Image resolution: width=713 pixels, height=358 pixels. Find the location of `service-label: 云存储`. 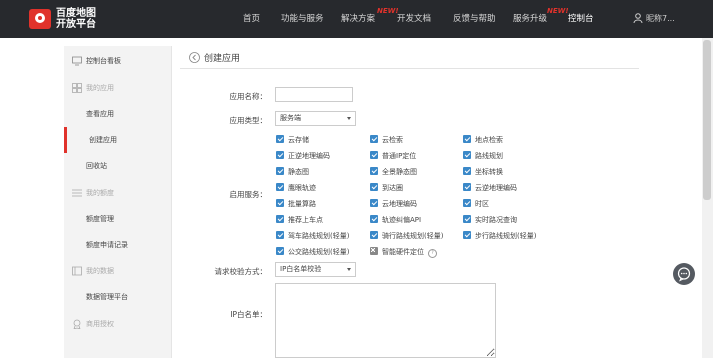

service-label: 云存储 is located at coordinates (298, 140).